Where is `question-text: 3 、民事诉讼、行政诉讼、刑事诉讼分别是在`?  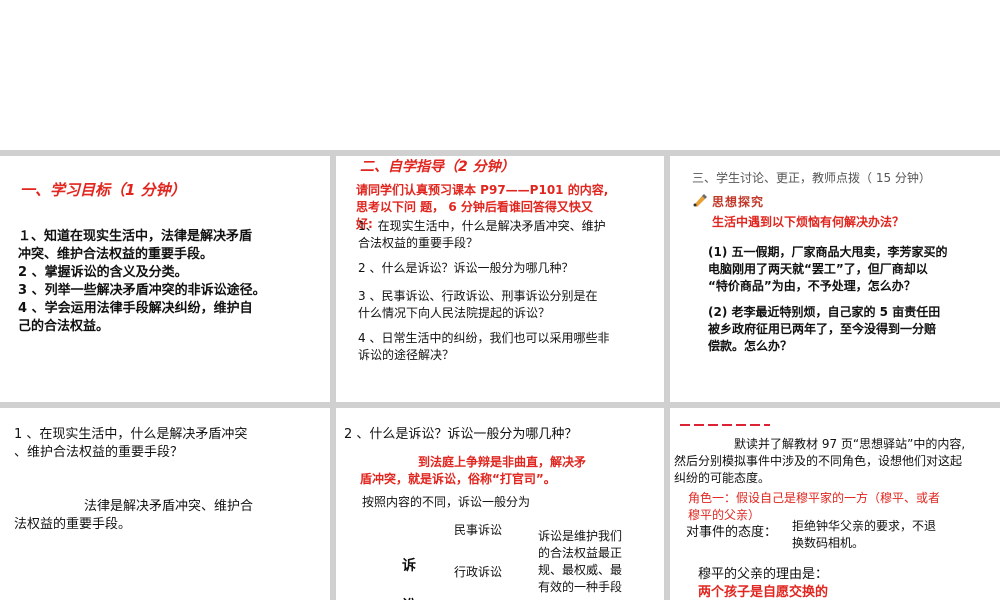
question-text: 3 、民事诉讼、行政诉讼、刑事诉讼分别是在 is located at coordinates (478, 296).